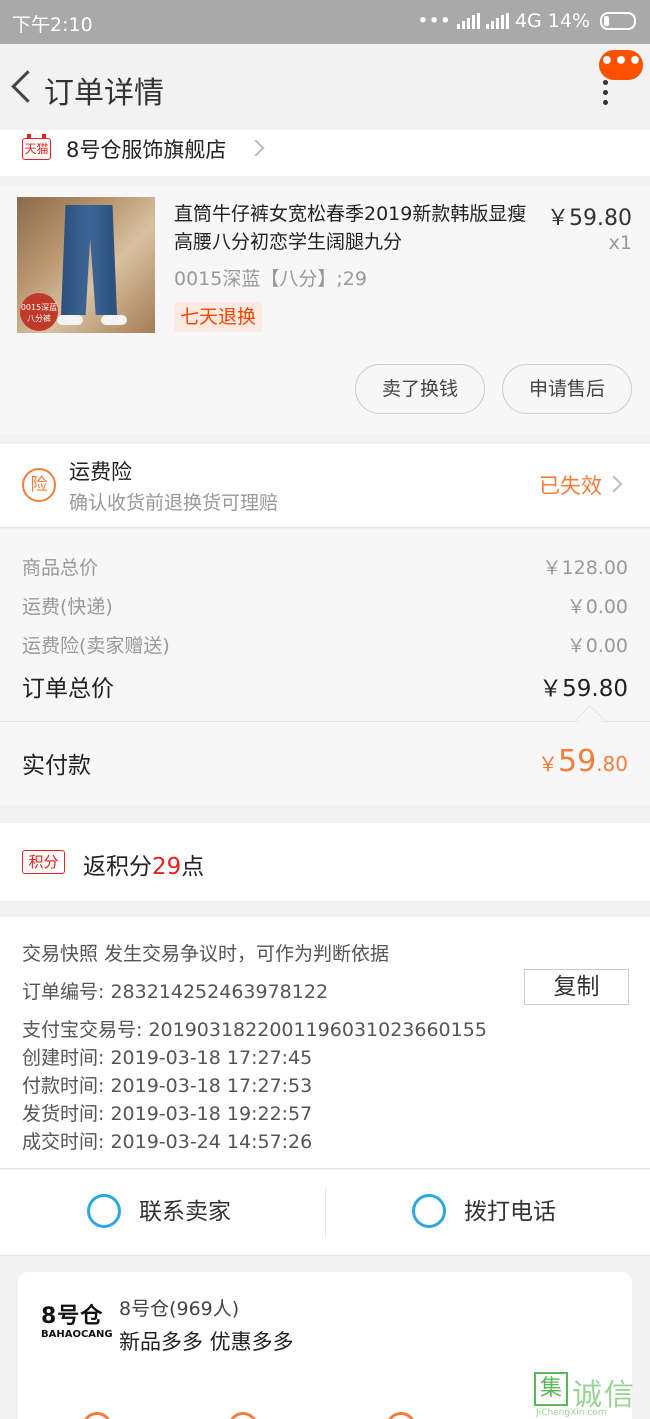 This screenshot has width=650, height=1419. Describe the element at coordinates (325, 763) in the screenshot. I see `actual-payment-row: 实付款 ￥59.80` at that location.